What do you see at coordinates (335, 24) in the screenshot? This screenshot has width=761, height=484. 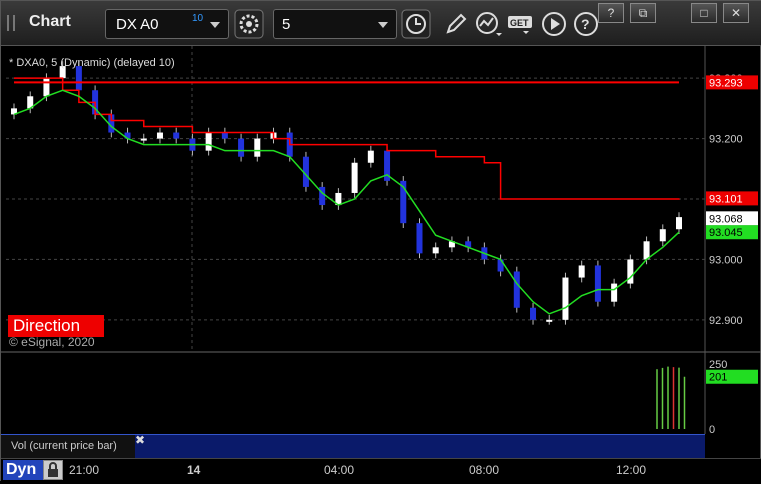 I see `interval-input: 5` at bounding box center [335, 24].